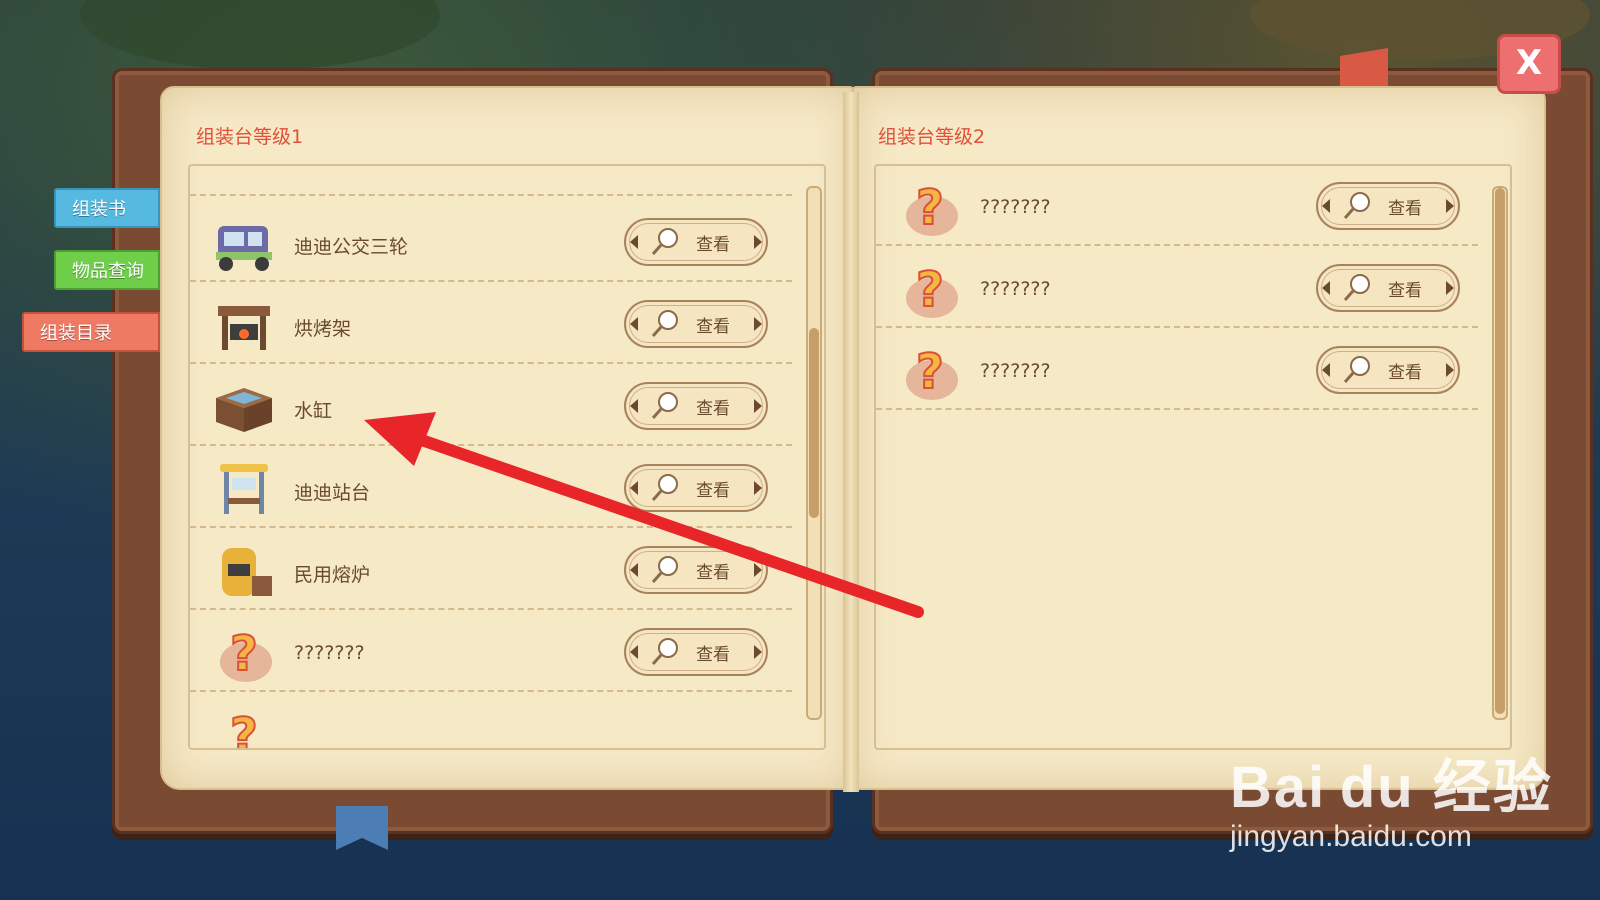 This screenshot has width=1600, height=900. What do you see at coordinates (500, 570) in the screenshot?
I see `list-item: 民用熔炉 查看` at bounding box center [500, 570].